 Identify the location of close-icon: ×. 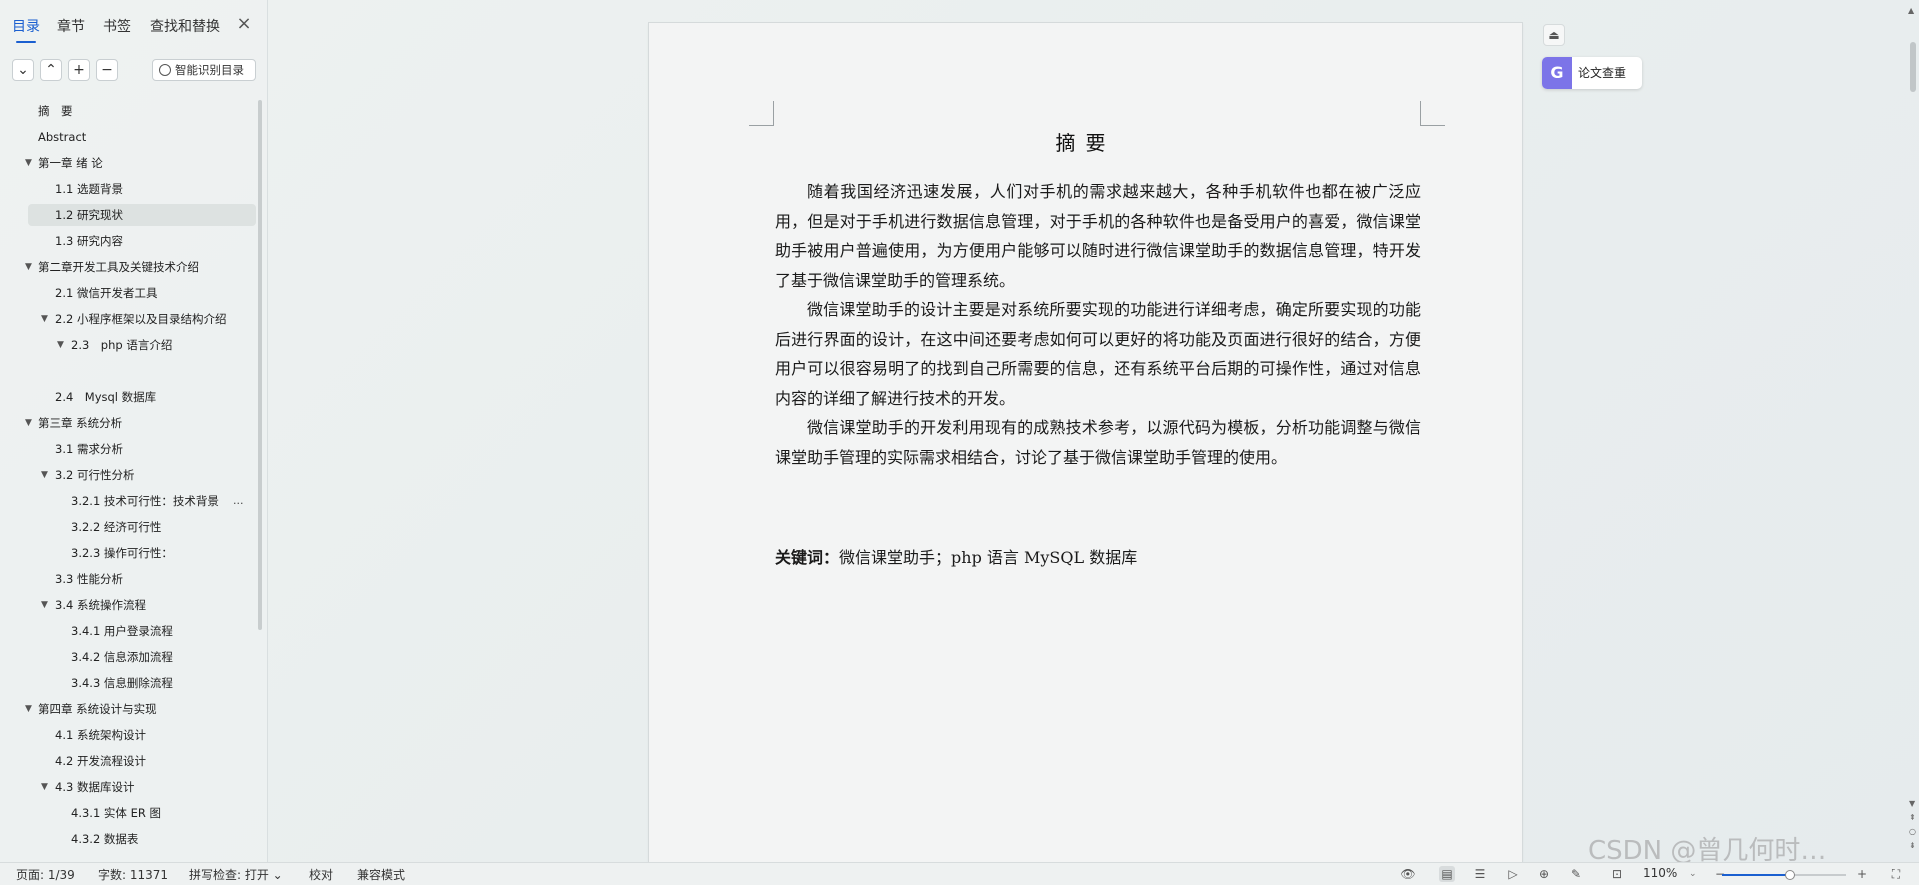
(244, 24).